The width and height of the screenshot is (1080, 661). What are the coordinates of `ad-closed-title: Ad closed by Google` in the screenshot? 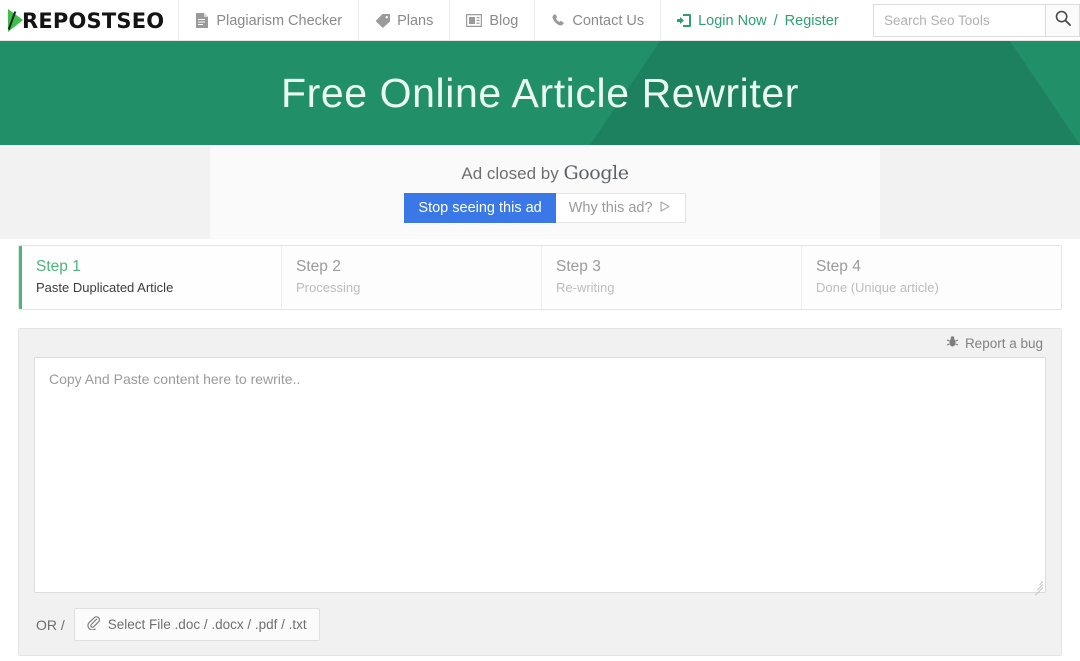 It's located at (545, 172).